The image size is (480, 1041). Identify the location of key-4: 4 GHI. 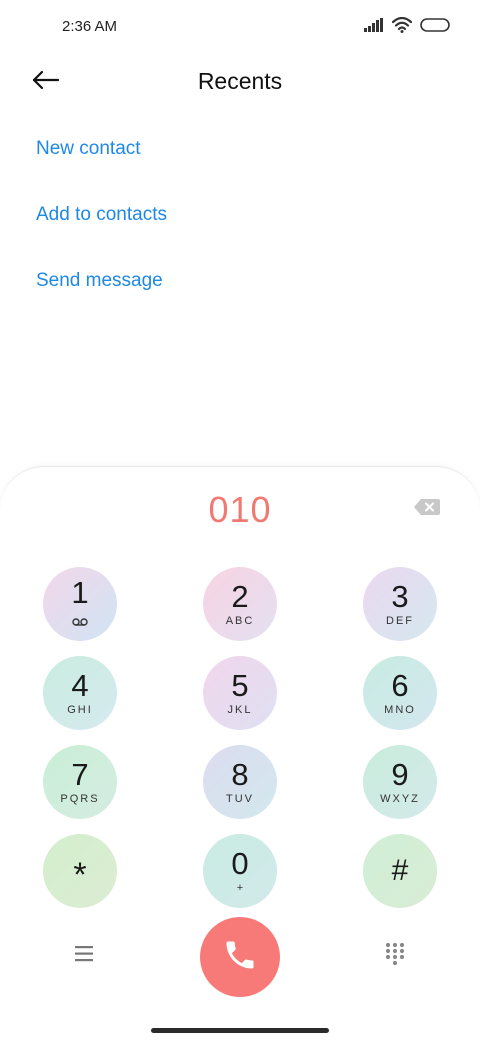
(80, 693).